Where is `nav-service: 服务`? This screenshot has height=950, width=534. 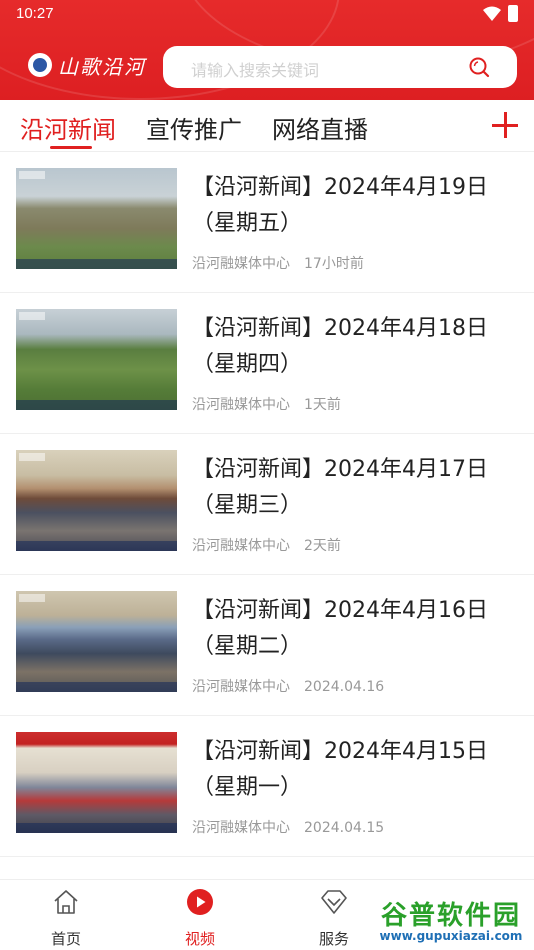
nav-service: 服务 is located at coordinates (334, 915).